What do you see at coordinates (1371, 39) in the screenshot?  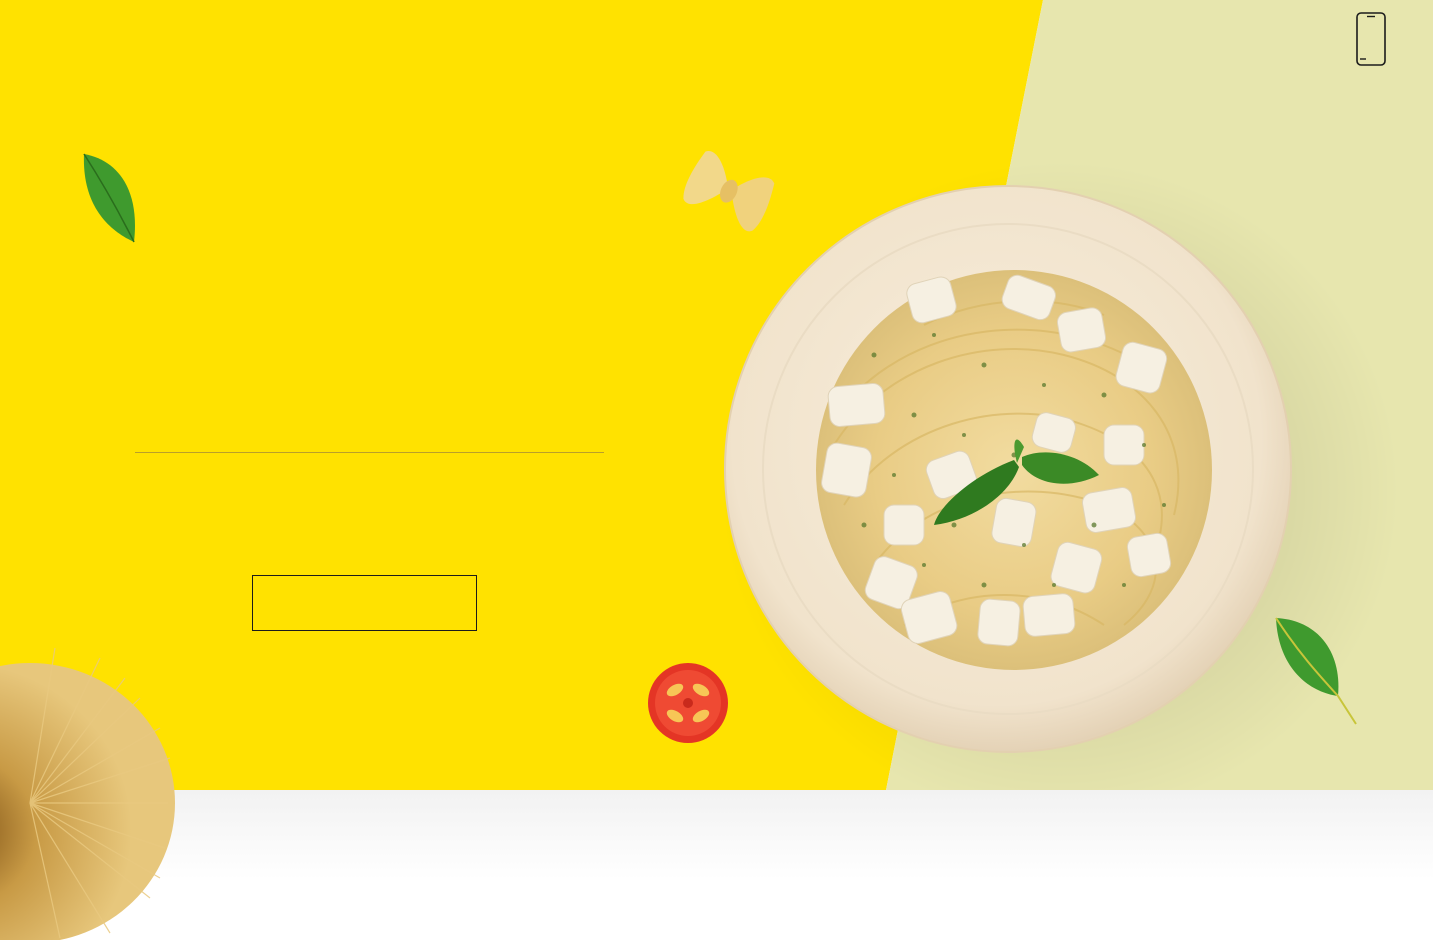 I see `smartphone-icon` at bounding box center [1371, 39].